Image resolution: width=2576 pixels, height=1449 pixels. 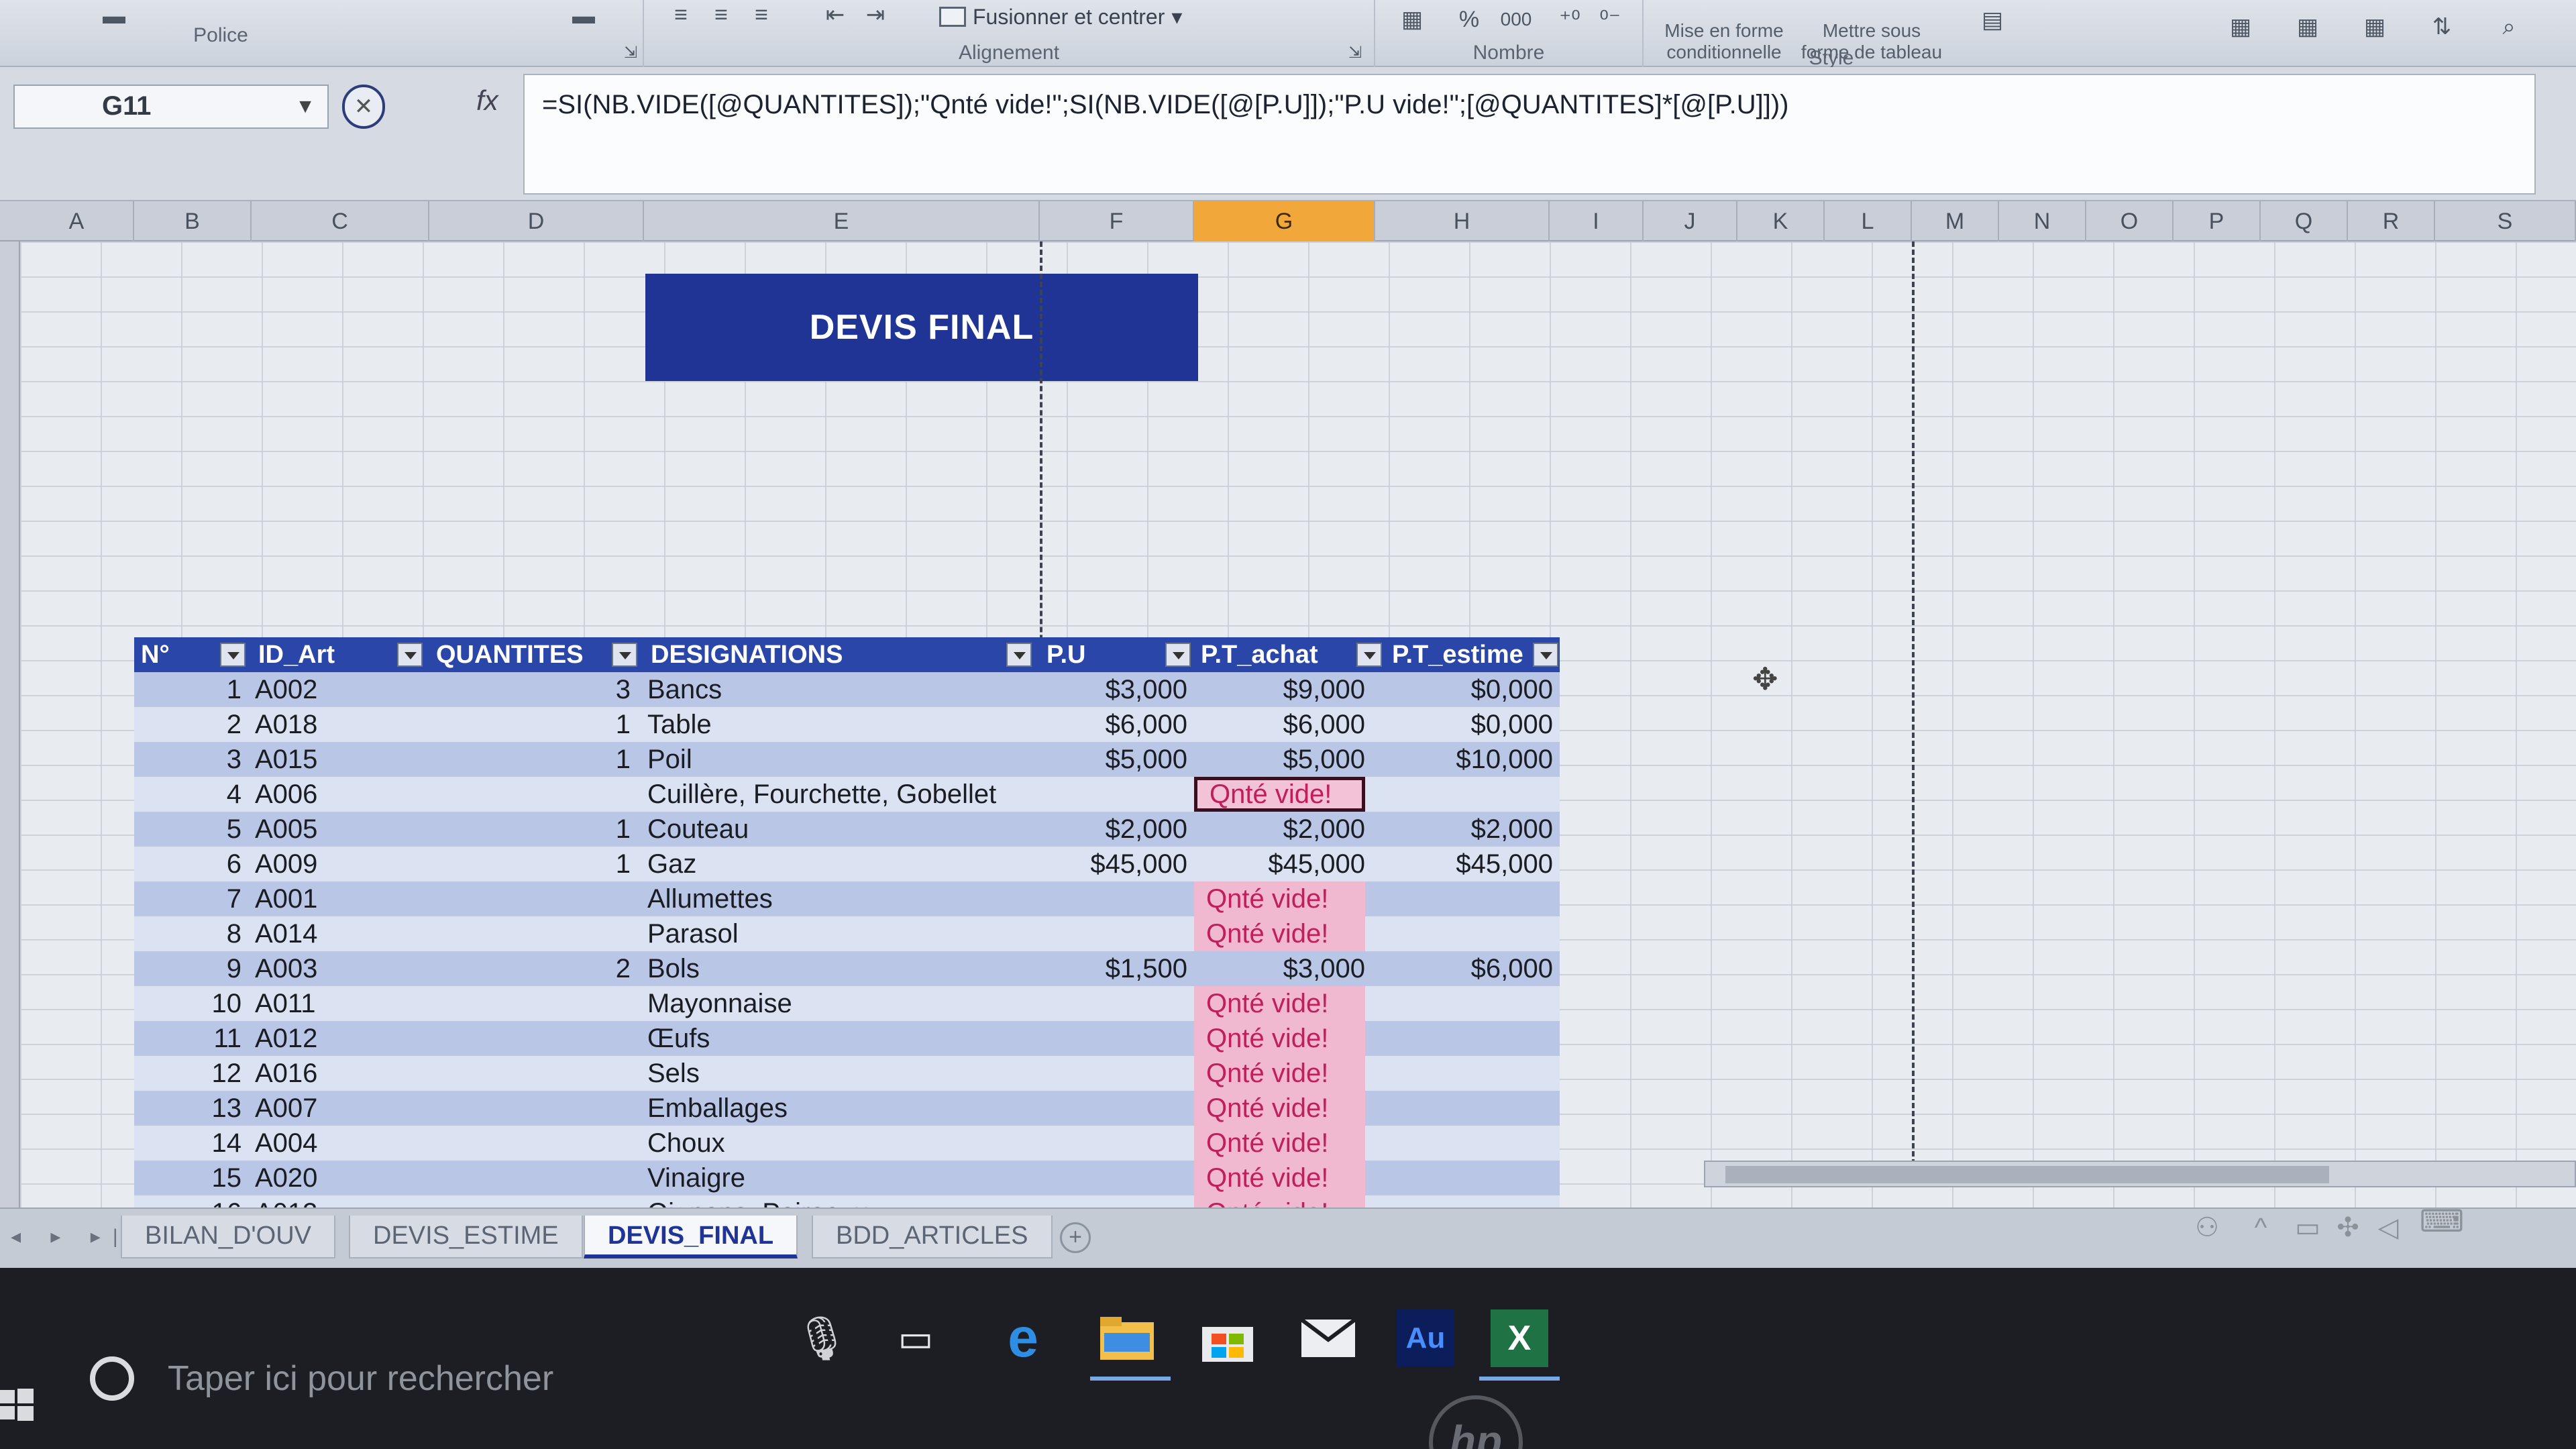 I want to click on network-icon: ✣, so click(x=2348, y=1228).